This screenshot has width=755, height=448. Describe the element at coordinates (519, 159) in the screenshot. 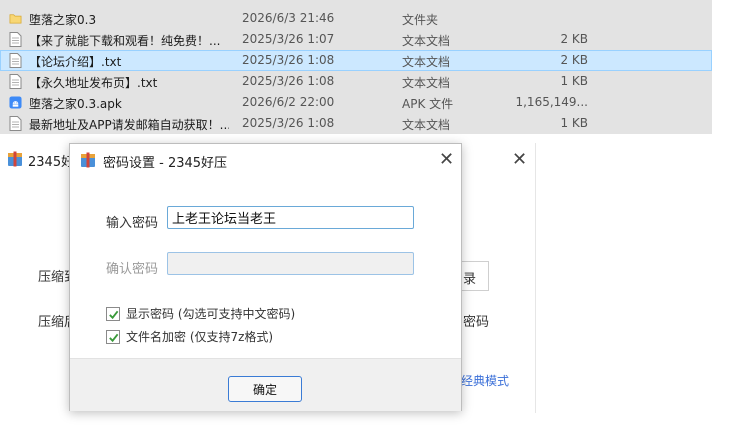

I see `background-close-icon: ✕` at that location.